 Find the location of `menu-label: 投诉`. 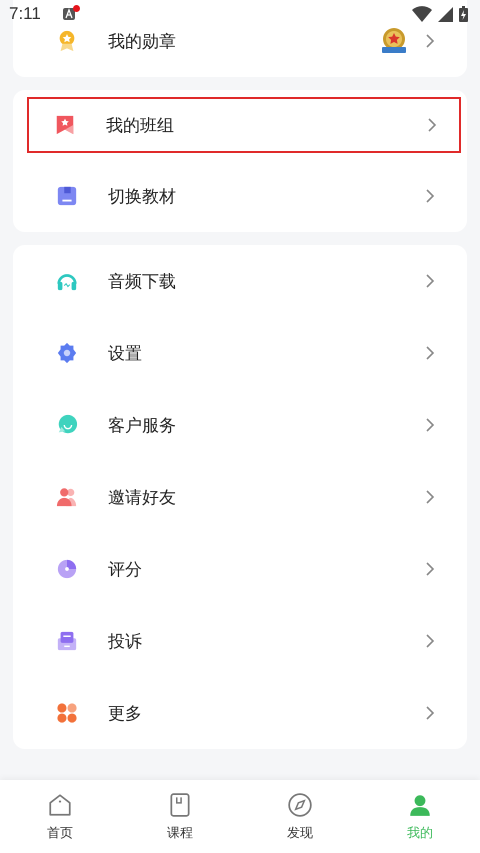

menu-label: 投诉 is located at coordinates (125, 641).